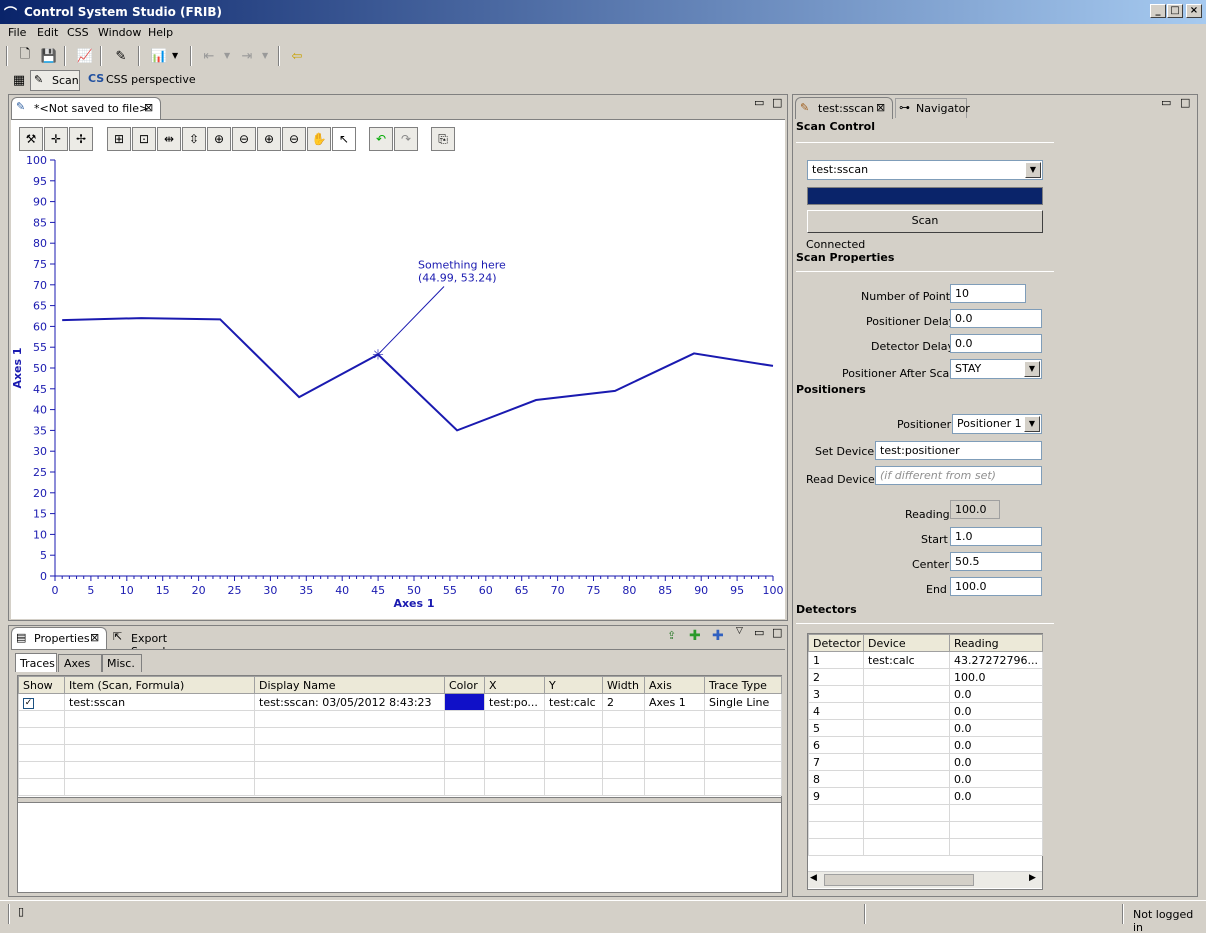 Image resolution: width=1206 pixels, height=933 pixels. I want to click on col-reading: Reading, so click(996, 643).